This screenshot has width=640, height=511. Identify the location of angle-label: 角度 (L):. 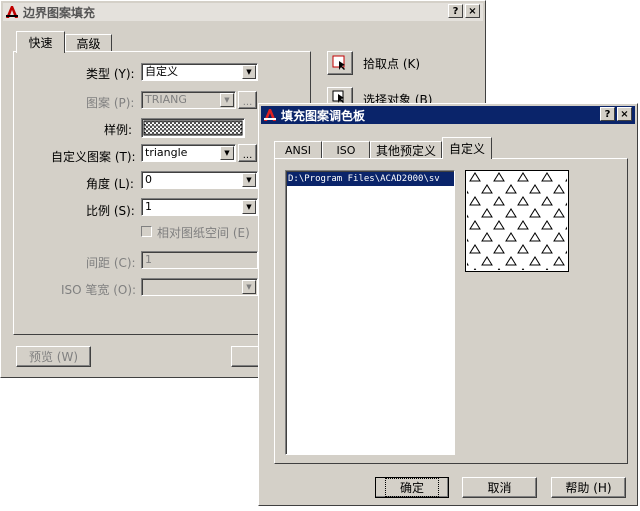
(110, 184).